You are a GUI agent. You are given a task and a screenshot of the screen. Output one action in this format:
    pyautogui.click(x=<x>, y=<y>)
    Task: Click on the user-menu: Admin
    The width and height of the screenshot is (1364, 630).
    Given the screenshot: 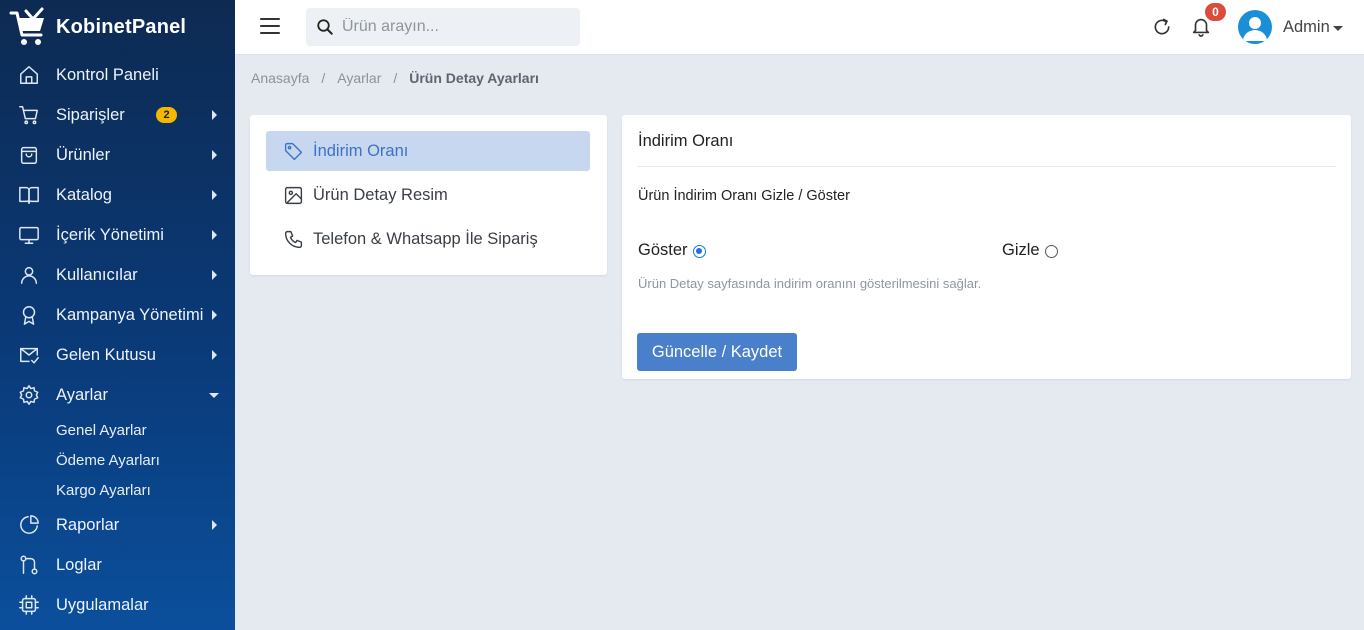 What is the action you would take?
    pyautogui.click(x=1306, y=27)
    